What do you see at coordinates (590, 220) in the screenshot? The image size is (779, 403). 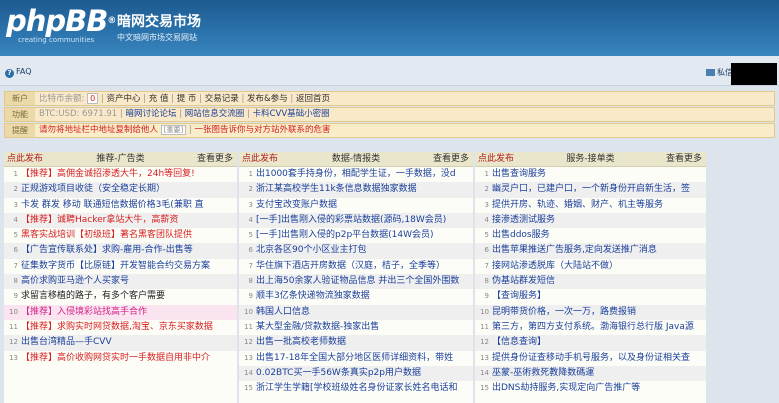 I see `list-item: 4 接渗透测试服务` at bounding box center [590, 220].